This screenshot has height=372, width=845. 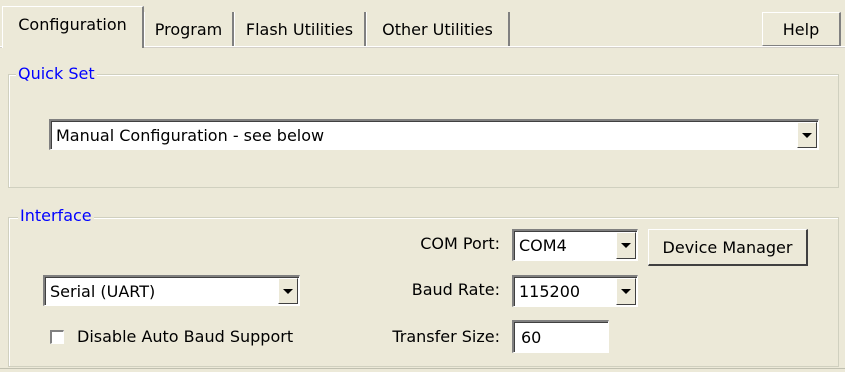 I want to click on help-button-label: Help, so click(x=801, y=29).